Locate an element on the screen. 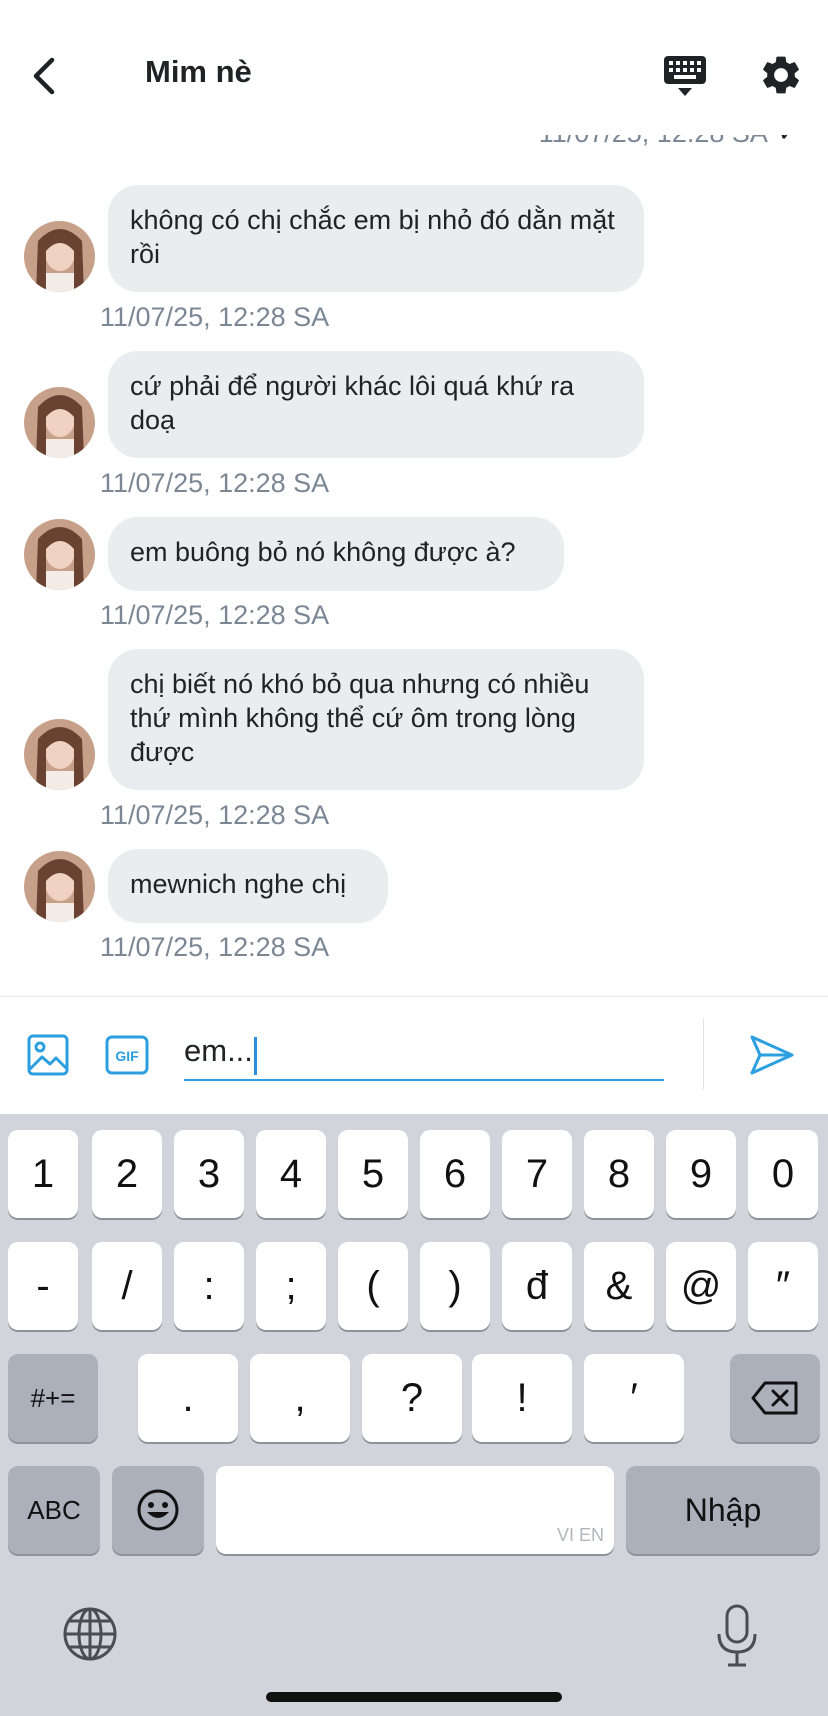 The width and height of the screenshot is (828, 1716). backspace-icon is located at coordinates (774, 1398).